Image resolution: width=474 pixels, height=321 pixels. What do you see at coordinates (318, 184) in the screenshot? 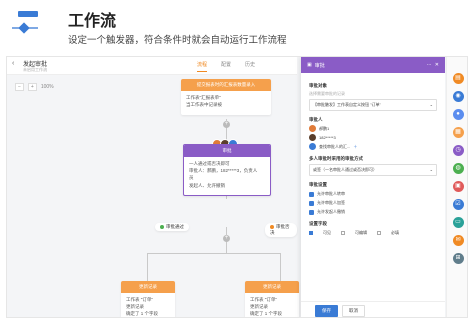
I see `section-label: 审批设置` at bounding box center [318, 184].